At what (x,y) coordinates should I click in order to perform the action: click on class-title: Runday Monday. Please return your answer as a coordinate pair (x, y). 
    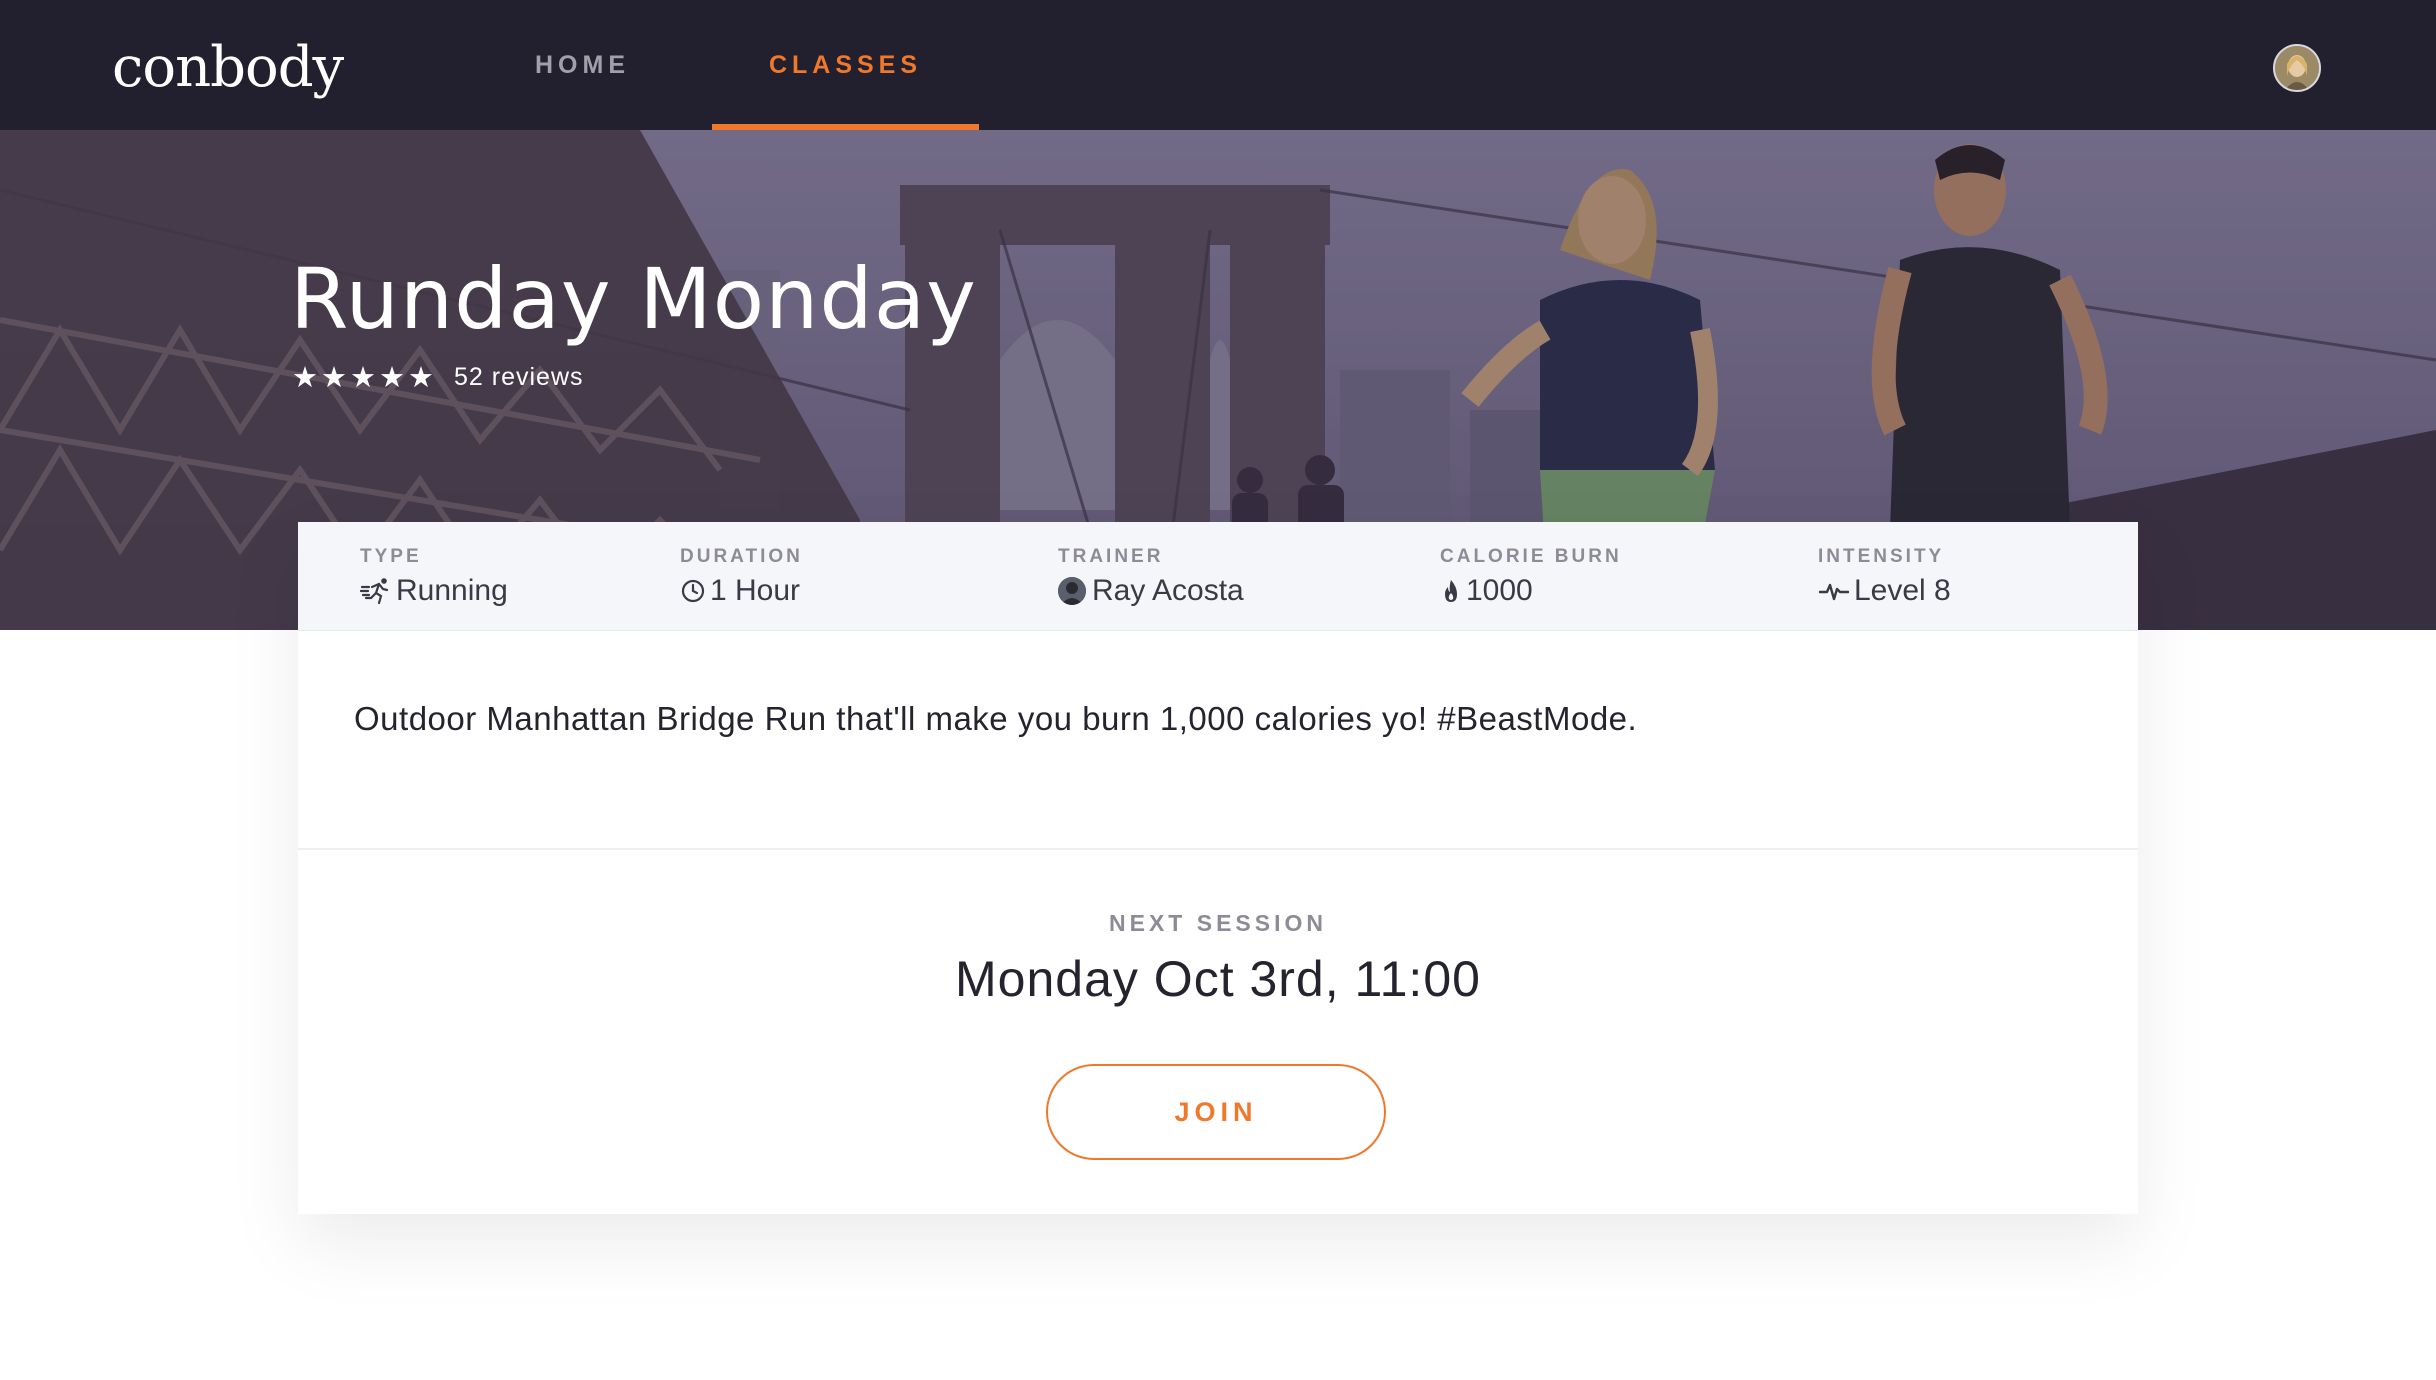
    Looking at the image, I should click on (633, 299).